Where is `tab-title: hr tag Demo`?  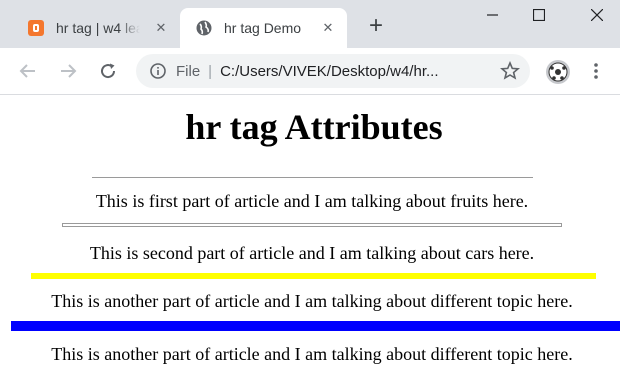 tab-title: hr tag Demo is located at coordinates (263, 28).